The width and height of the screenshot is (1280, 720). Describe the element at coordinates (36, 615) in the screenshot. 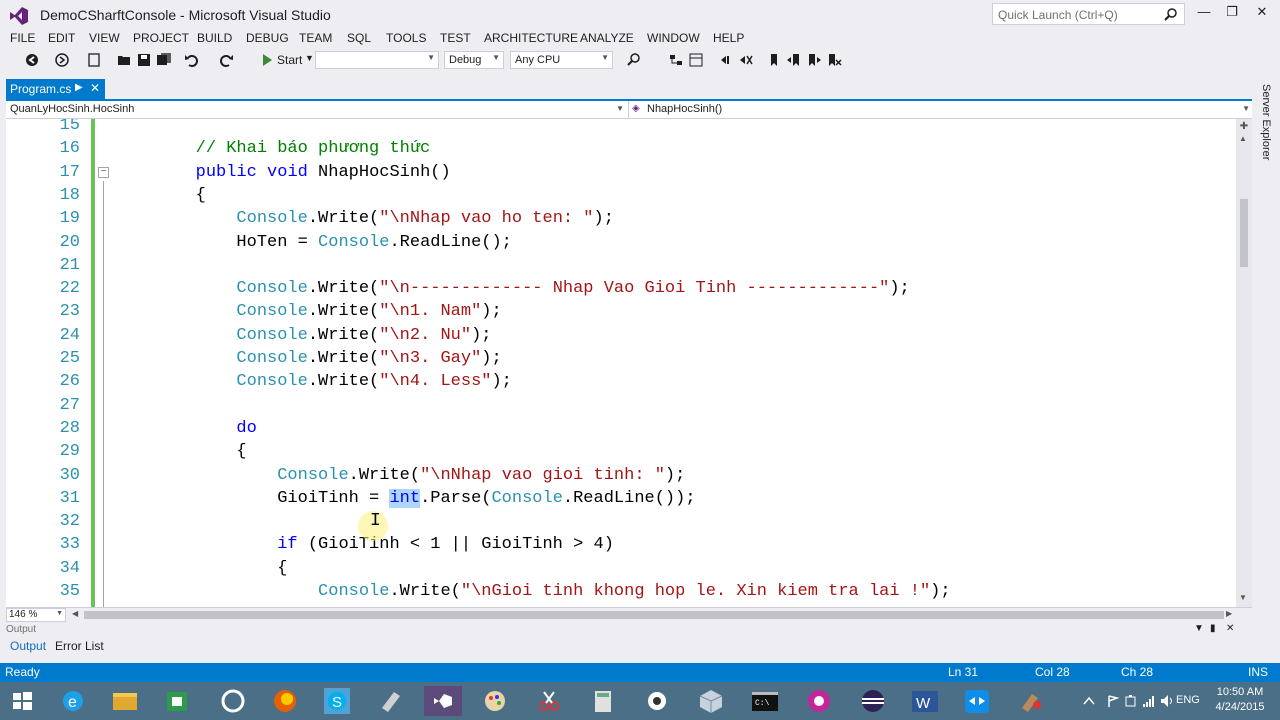

I see `zoom-combo: 146 % ▼` at that location.